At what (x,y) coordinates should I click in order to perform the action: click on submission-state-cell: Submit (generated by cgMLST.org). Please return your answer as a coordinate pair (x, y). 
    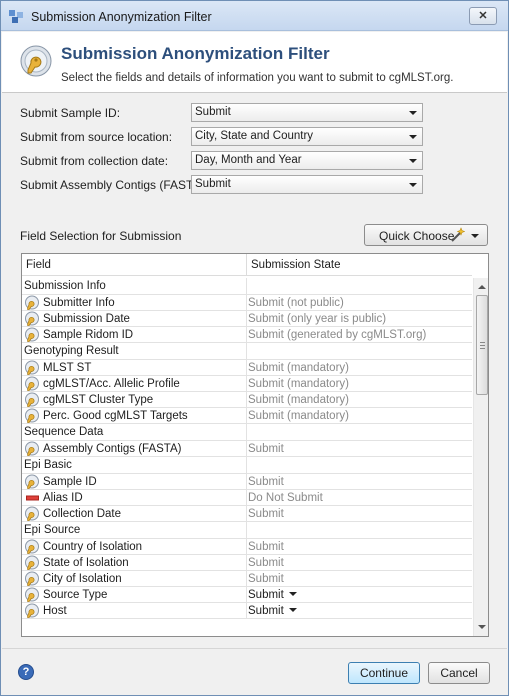
    Looking at the image, I should click on (337, 335).